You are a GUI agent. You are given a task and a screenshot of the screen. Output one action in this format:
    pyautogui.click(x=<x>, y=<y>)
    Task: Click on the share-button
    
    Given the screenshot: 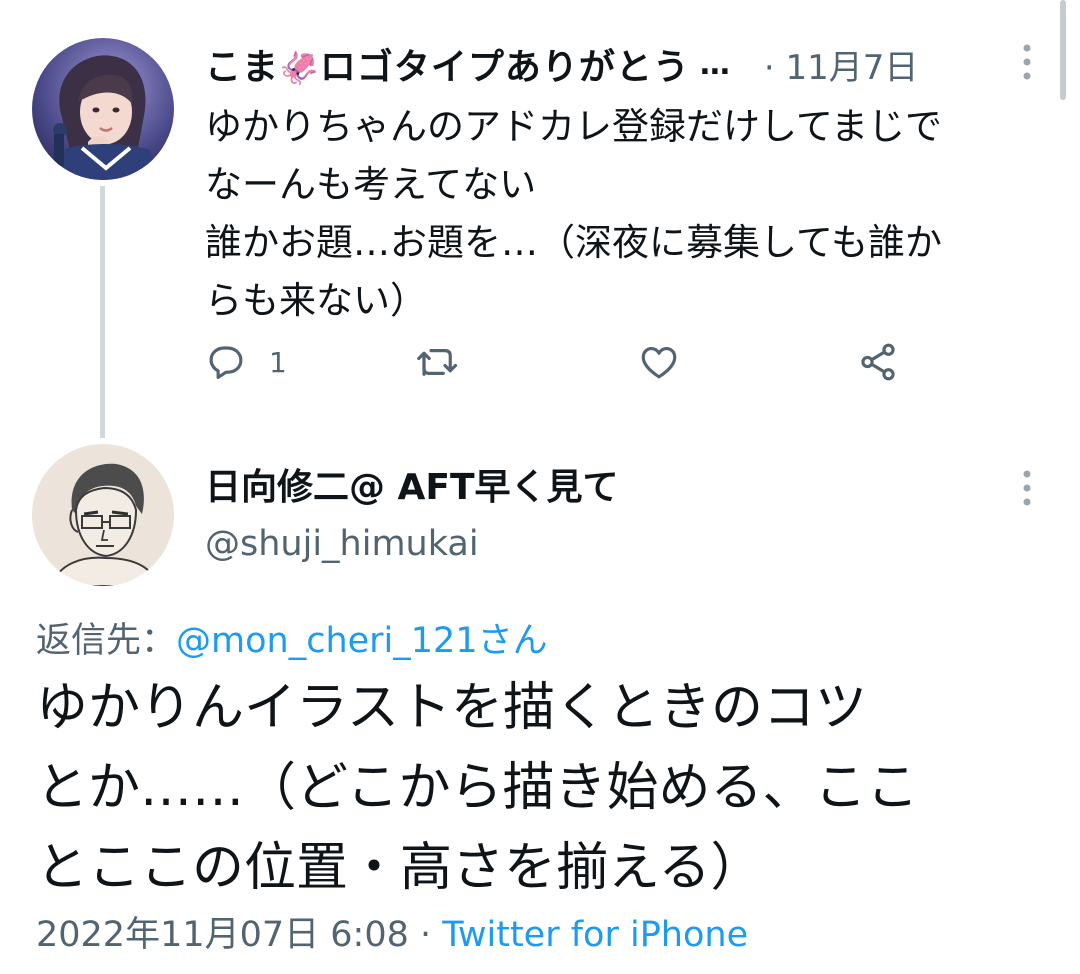 What is the action you would take?
    pyautogui.click(x=878, y=362)
    